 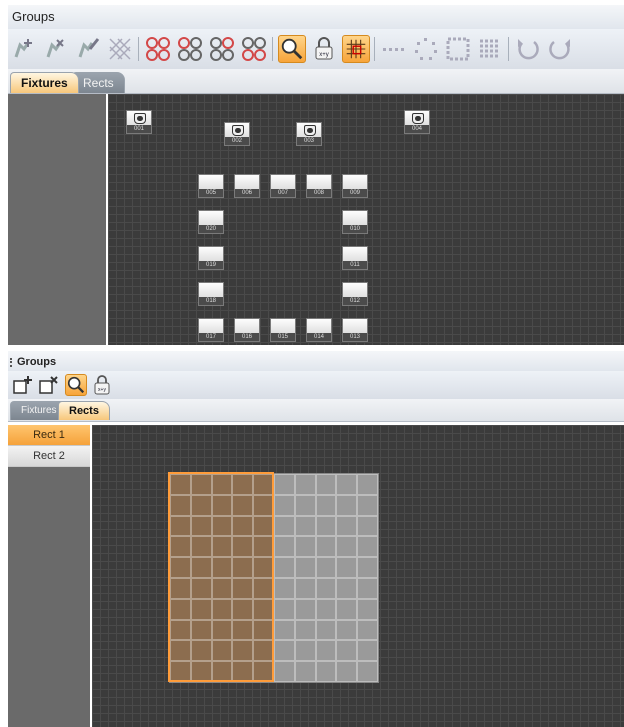 I want to click on fixture: 014, so click(x=319, y=330).